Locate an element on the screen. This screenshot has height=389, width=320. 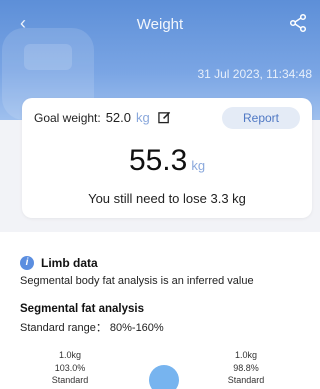
goal-weight-value: 52.0 is located at coordinates (118, 117).